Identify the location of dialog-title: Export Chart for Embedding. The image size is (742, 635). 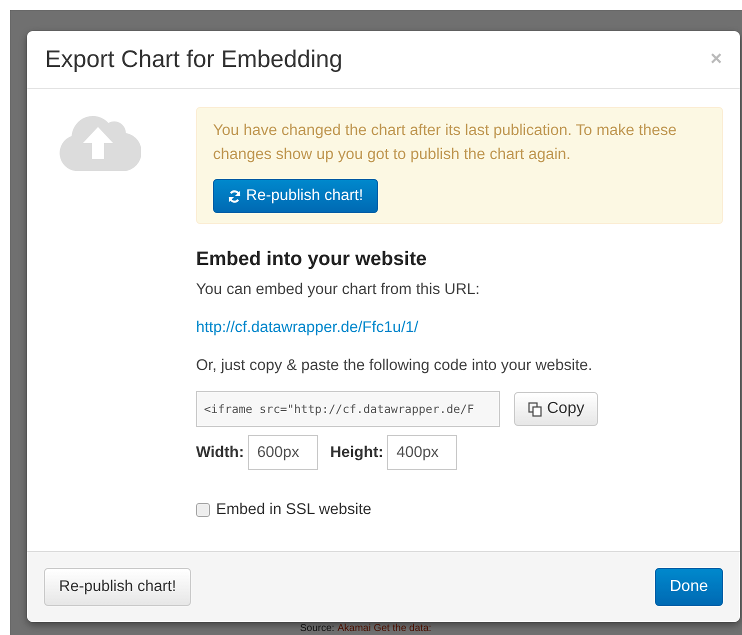
(193, 60).